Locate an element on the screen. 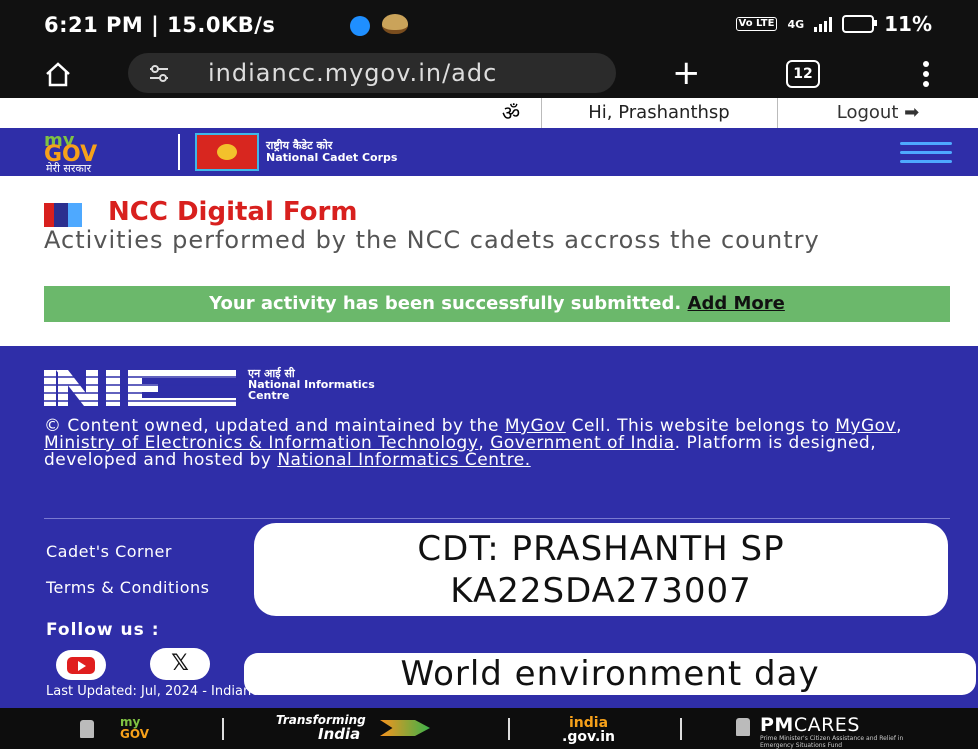 The height and width of the screenshot is (749, 978). plus-icon: + is located at coordinates (686, 73).